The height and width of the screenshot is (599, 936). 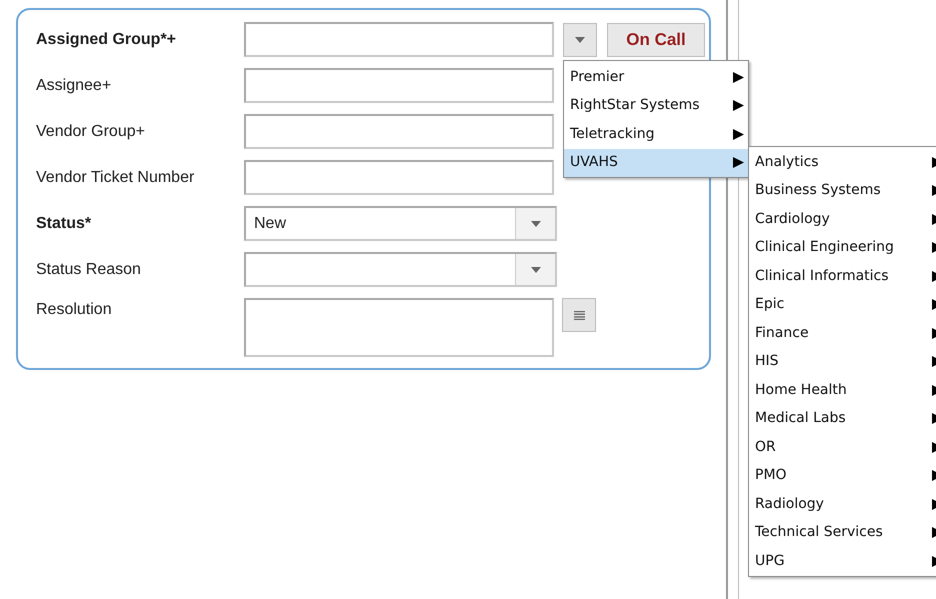 I want to click on select-field, so click(x=400, y=269).